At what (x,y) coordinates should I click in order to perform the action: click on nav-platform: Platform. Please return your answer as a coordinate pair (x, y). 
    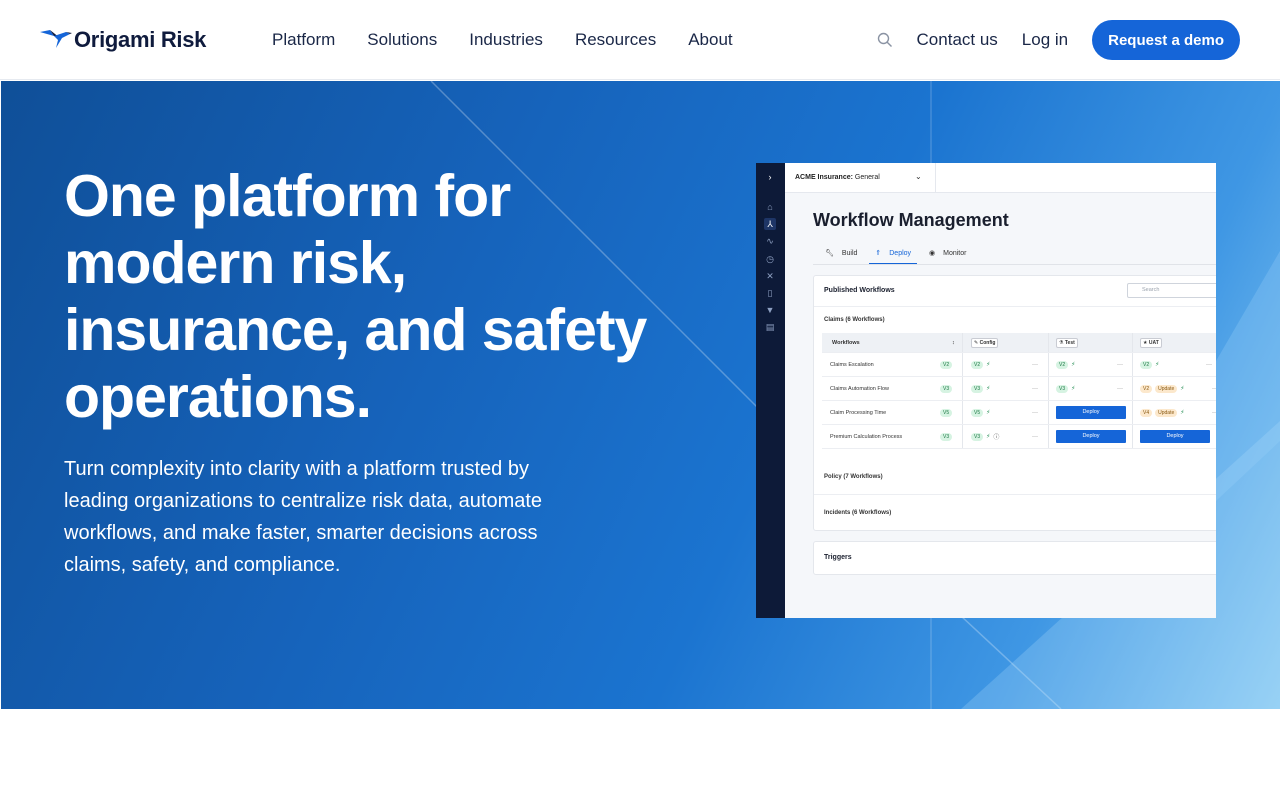
    Looking at the image, I should click on (303, 40).